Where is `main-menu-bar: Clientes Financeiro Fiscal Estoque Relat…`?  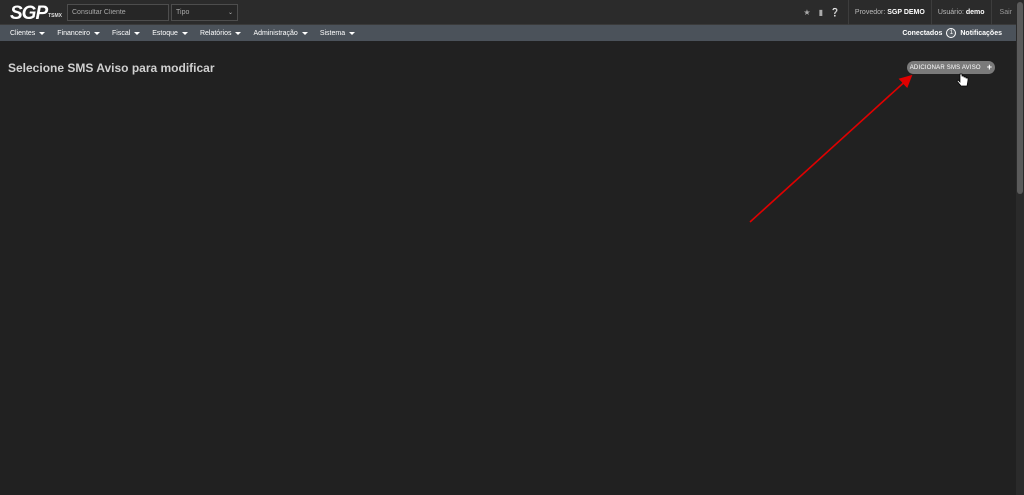
main-menu-bar: Clientes Financeiro Fiscal Estoque Relat… is located at coordinates (512, 33).